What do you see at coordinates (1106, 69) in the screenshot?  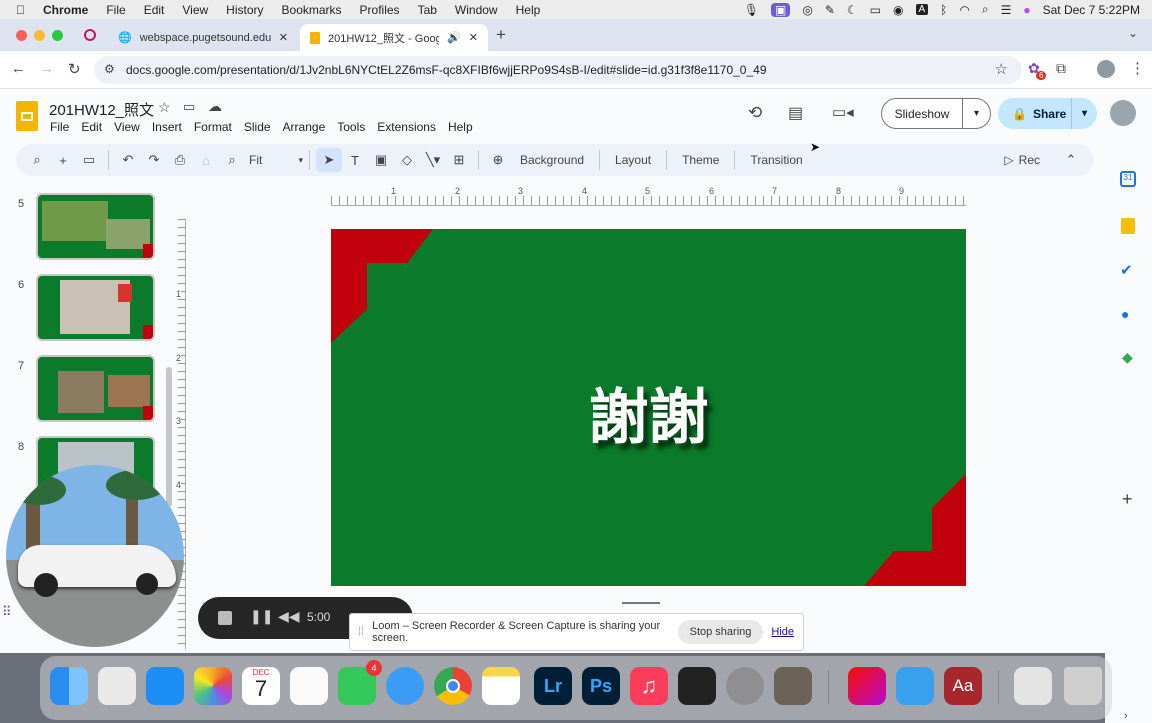 I see `profile-avatar` at bounding box center [1106, 69].